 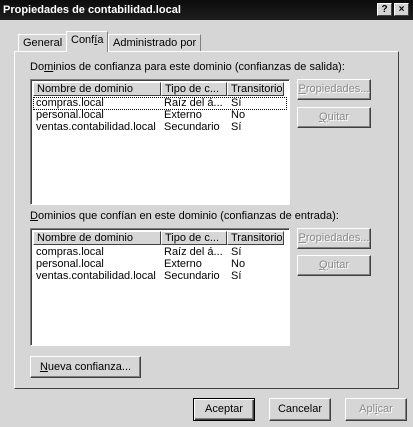 What do you see at coordinates (338, 117) in the screenshot?
I see `outgoing-remove-text: uitar` at bounding box center [338, 117].